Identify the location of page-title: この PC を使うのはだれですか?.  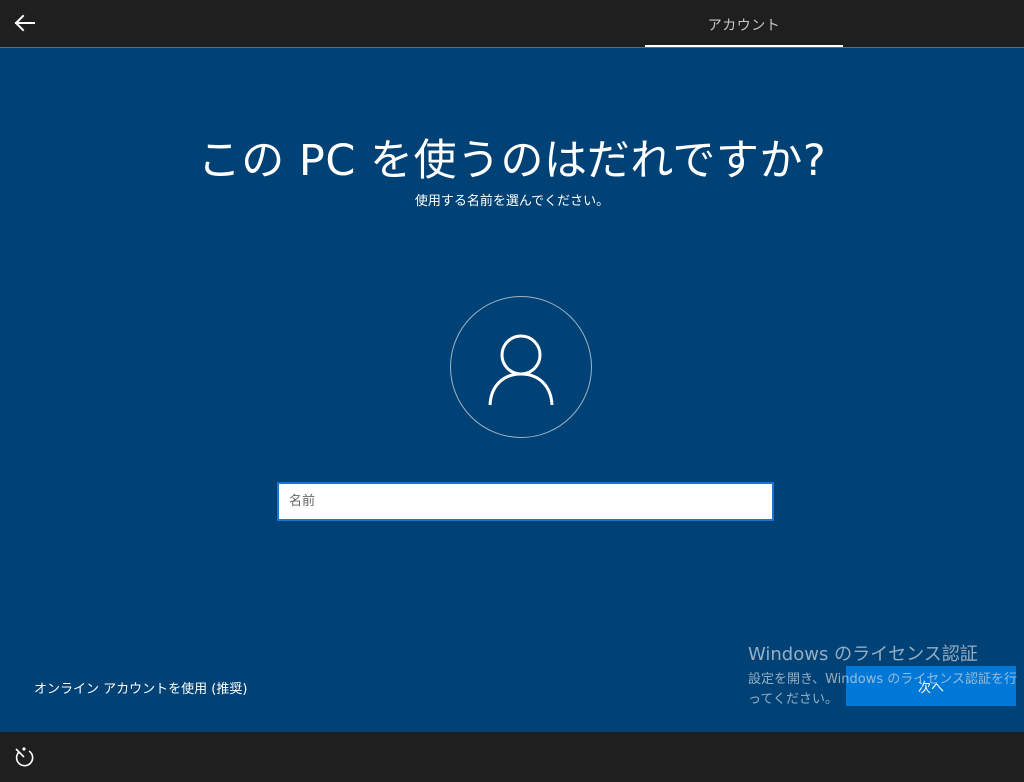
(512, 161).